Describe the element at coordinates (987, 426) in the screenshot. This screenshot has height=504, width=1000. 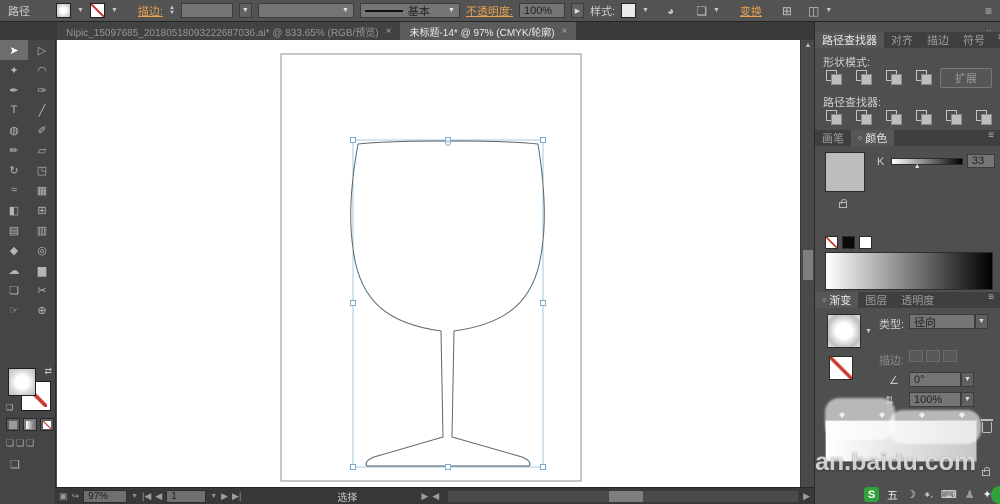
I see `trash-icon` at that location.